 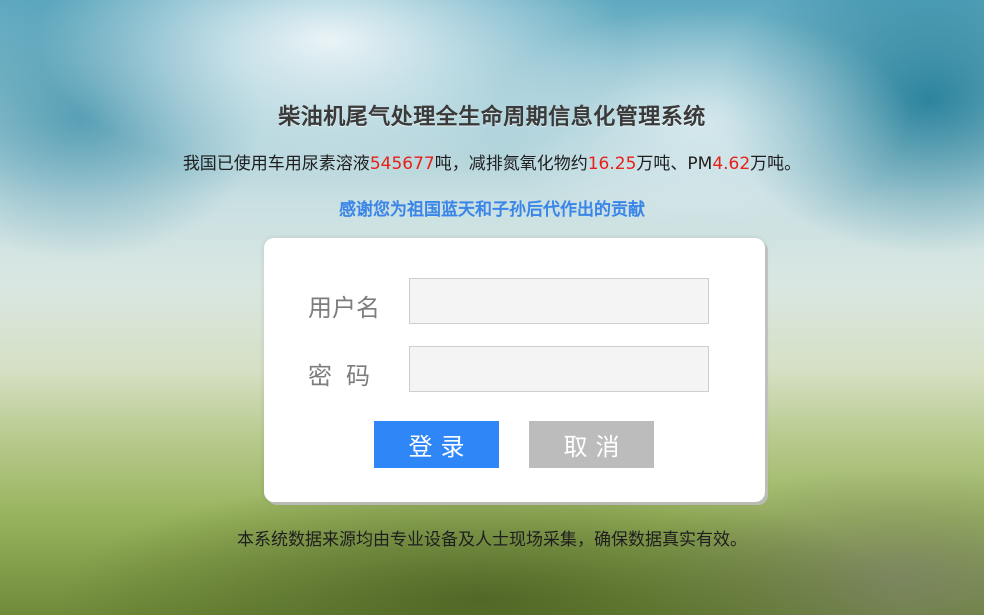 What do you see at coordinates (492, 117) in the screenshot?
I see `page-title: 柴油机尾气处理全生命周期信息化管理系统` at bounding box center [492, 117].